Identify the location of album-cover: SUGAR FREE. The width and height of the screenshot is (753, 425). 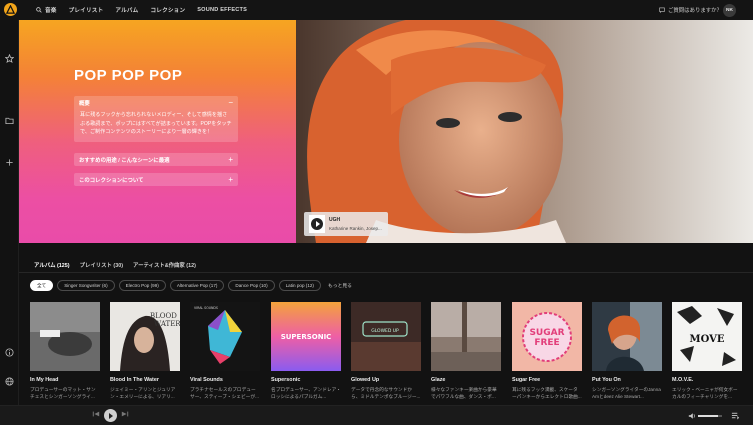
(547, 336).